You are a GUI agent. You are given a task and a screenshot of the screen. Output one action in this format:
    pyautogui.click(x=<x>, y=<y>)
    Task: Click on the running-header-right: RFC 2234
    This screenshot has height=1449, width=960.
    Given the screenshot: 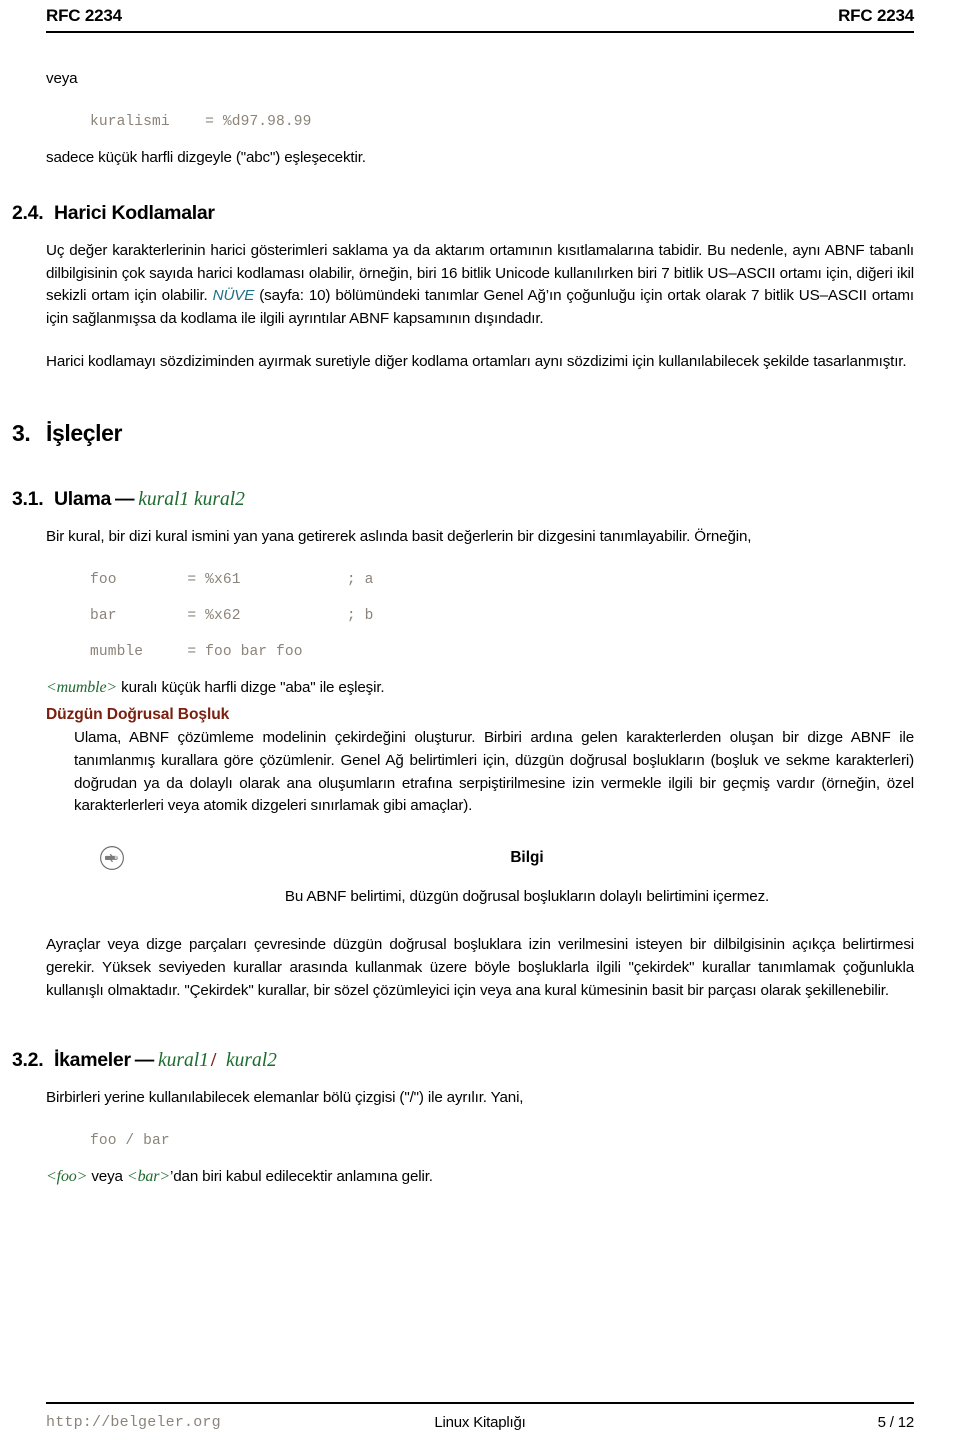 What is the action you would take?
    pyautogui.click(x=876, y=15)
    